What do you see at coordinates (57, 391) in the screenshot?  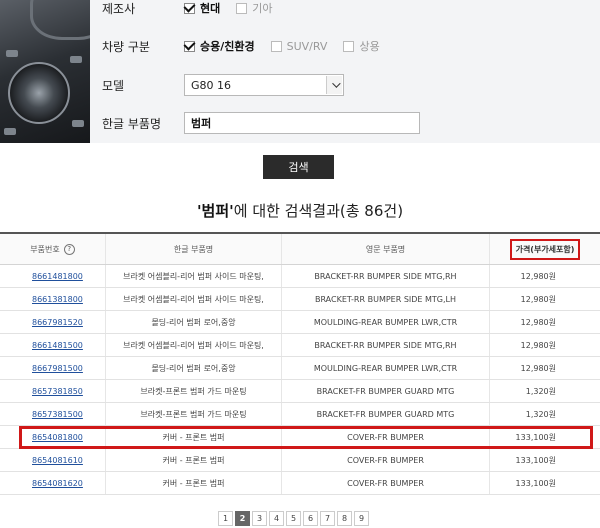 I see `part-no-link: 8657381850` at bounding box center [57, 391].